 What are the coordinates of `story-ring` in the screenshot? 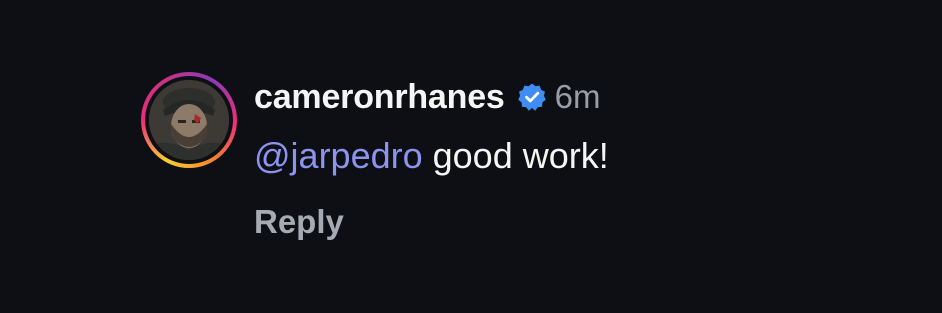 It's located at (189, 120).